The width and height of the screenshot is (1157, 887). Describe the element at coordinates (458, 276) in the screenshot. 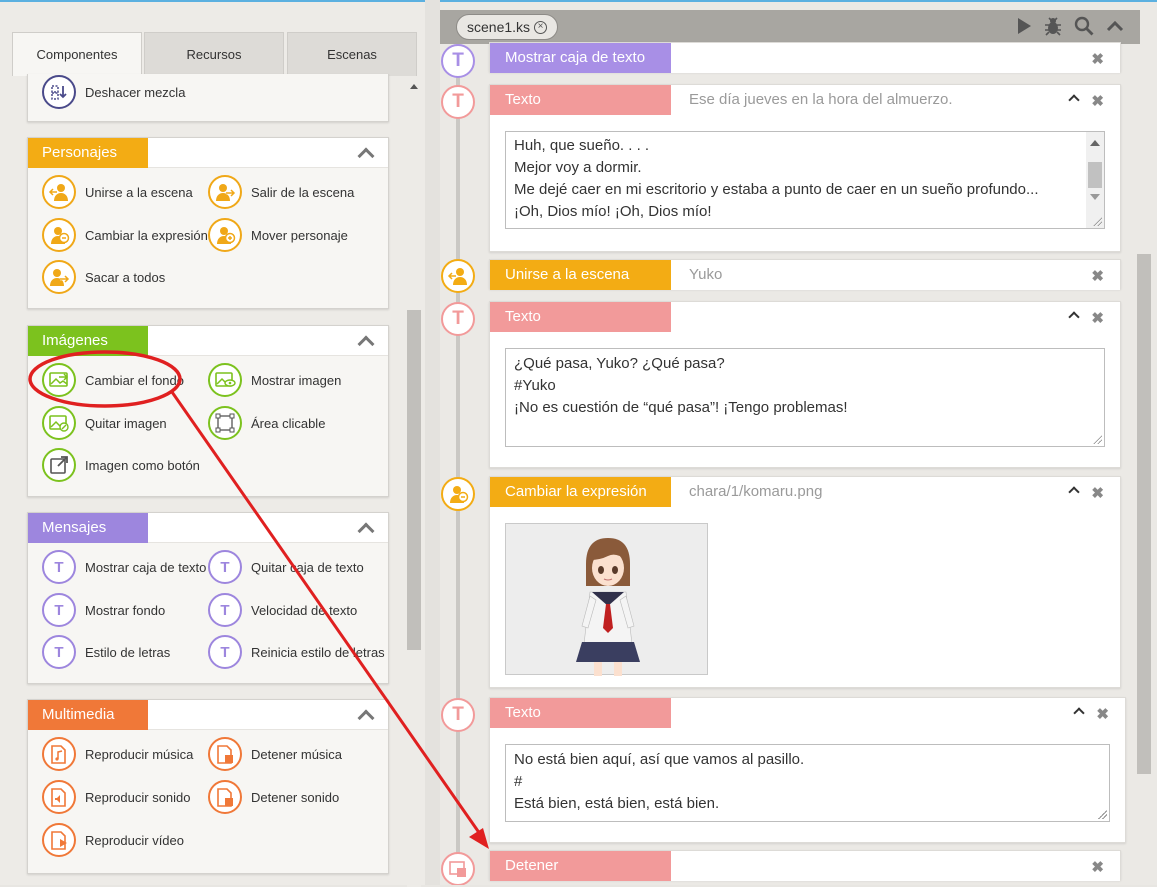

I see `character-enter-node-icon` at that location.